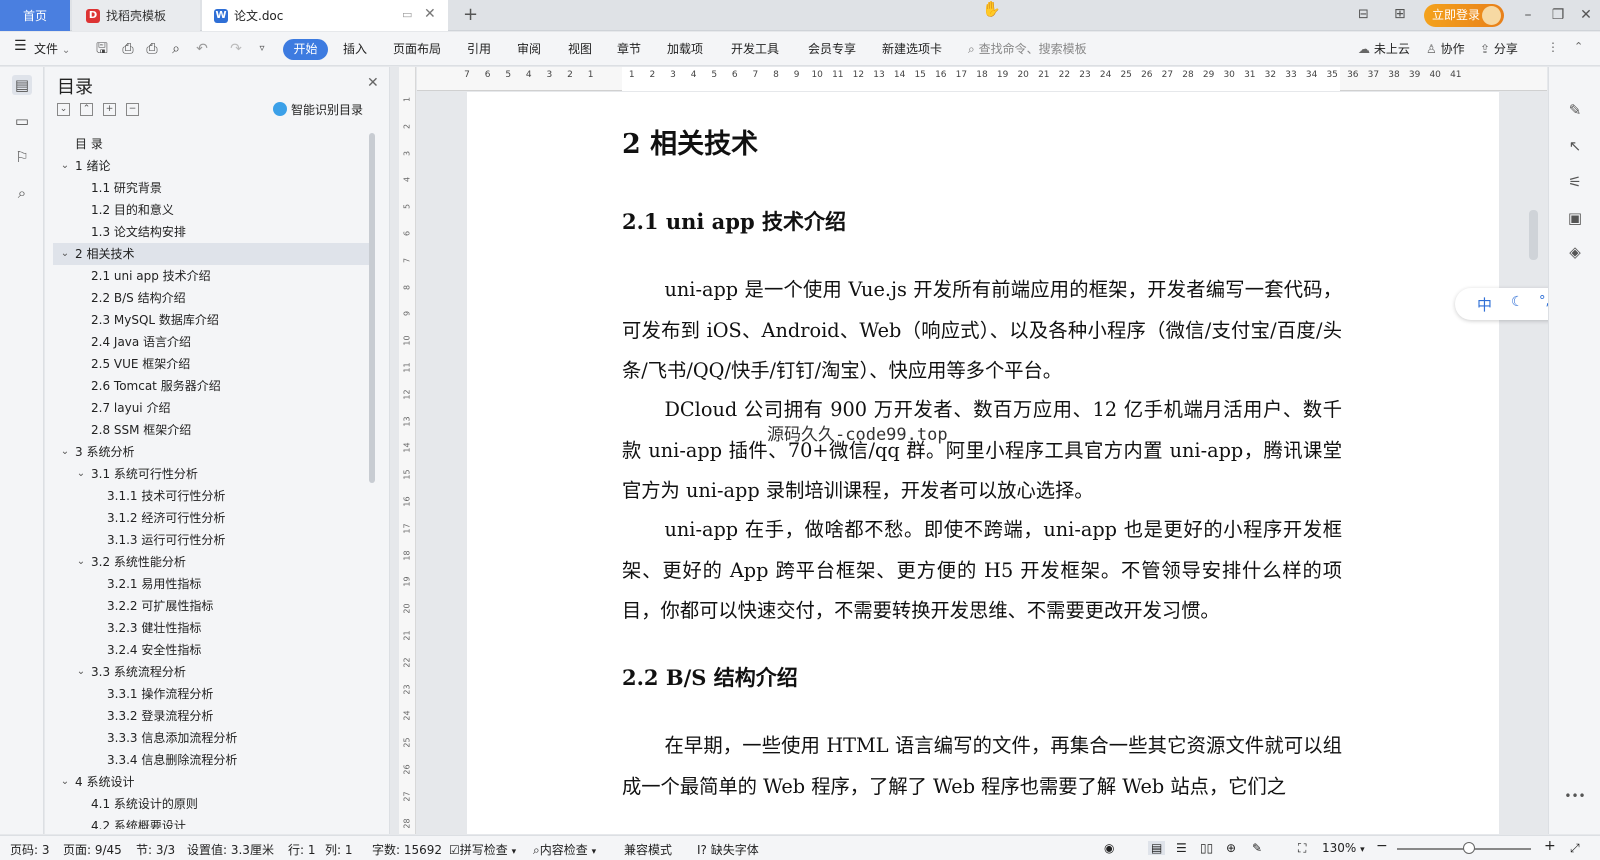 The height and width of the screenshot is (860, 1600). What do you see at coordinates (212, 822) in the screenshot?
I see `toc-item: 4.2 系统概要设计` at bounding box center [212, 822].